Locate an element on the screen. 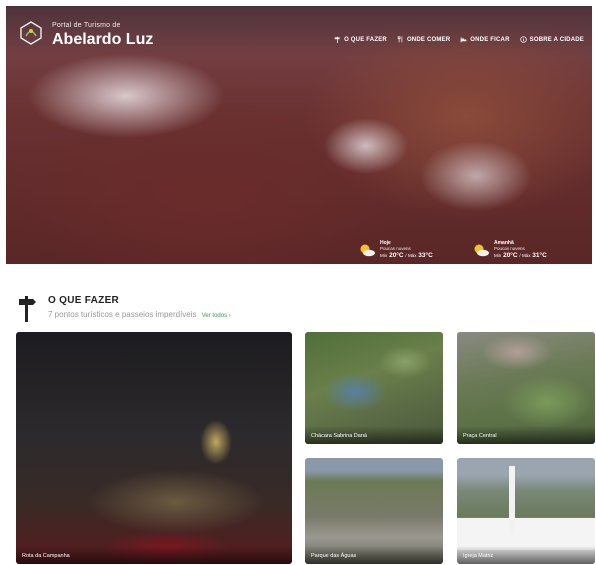  card-caption: Igreja Matriz is located at coordinates (478, 556).